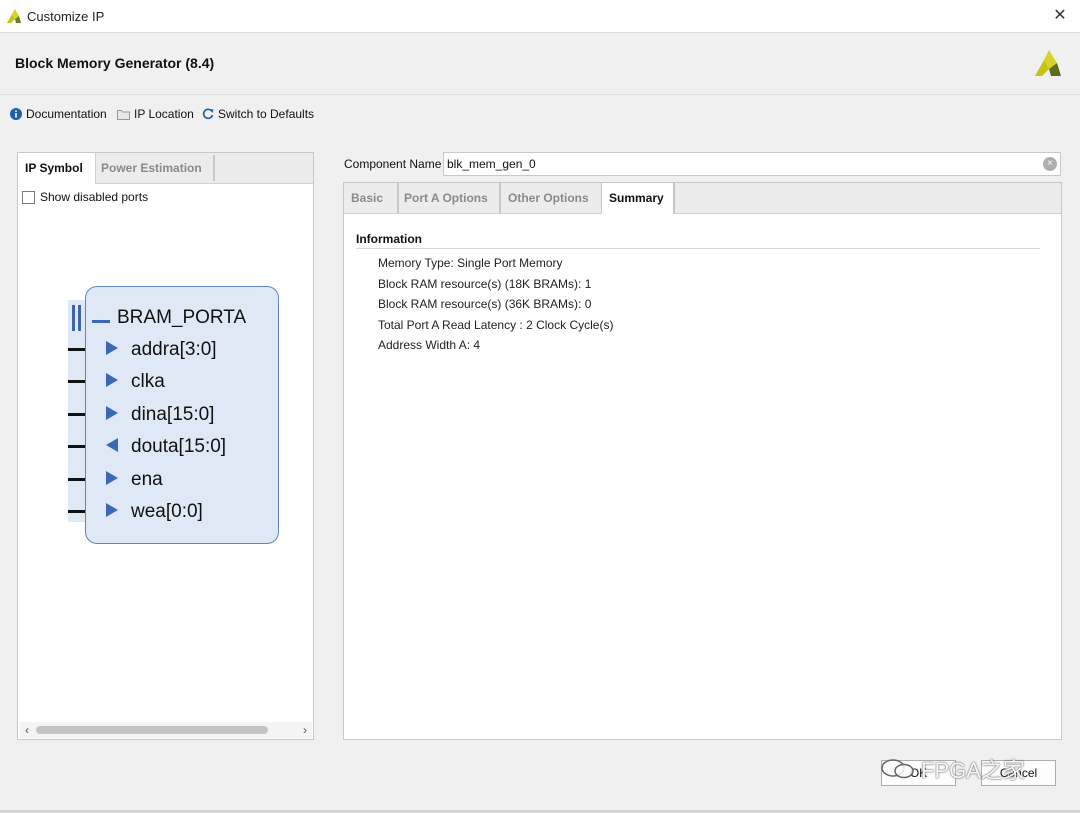  Describe the element at coordinates (57, 168) in the screenshot. I see `tab-ip-symbol: IP Symbol` at that location.